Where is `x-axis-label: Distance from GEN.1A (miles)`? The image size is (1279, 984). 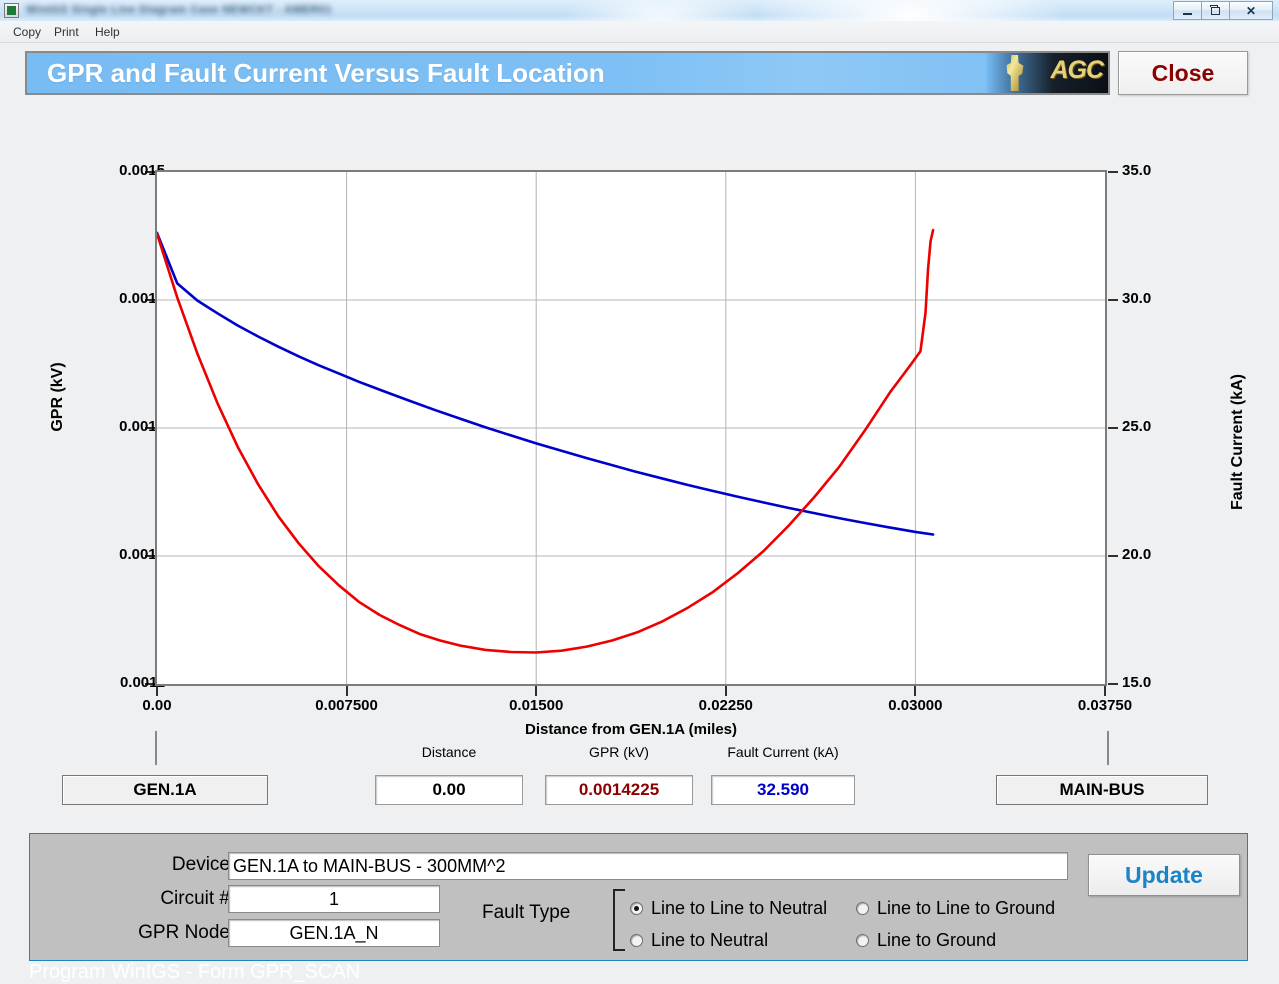 x-axis-label: Distance from GEN.1A (miles) is located at coordinates (639, 729).